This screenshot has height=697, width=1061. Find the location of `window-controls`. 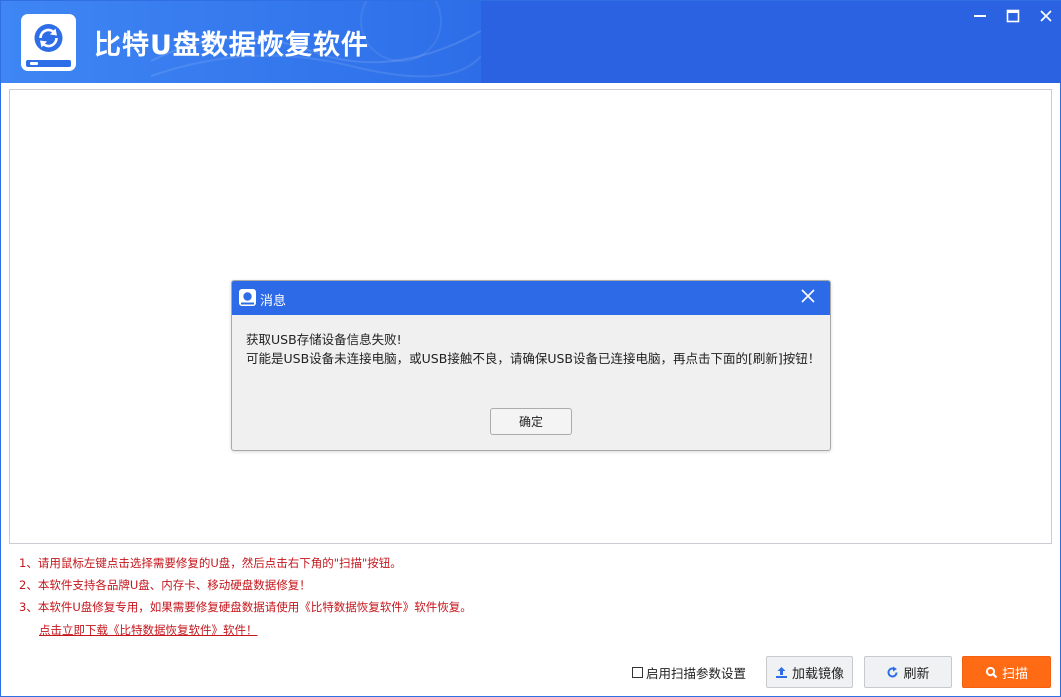

window-controls is located at coordinates (1012, 16).